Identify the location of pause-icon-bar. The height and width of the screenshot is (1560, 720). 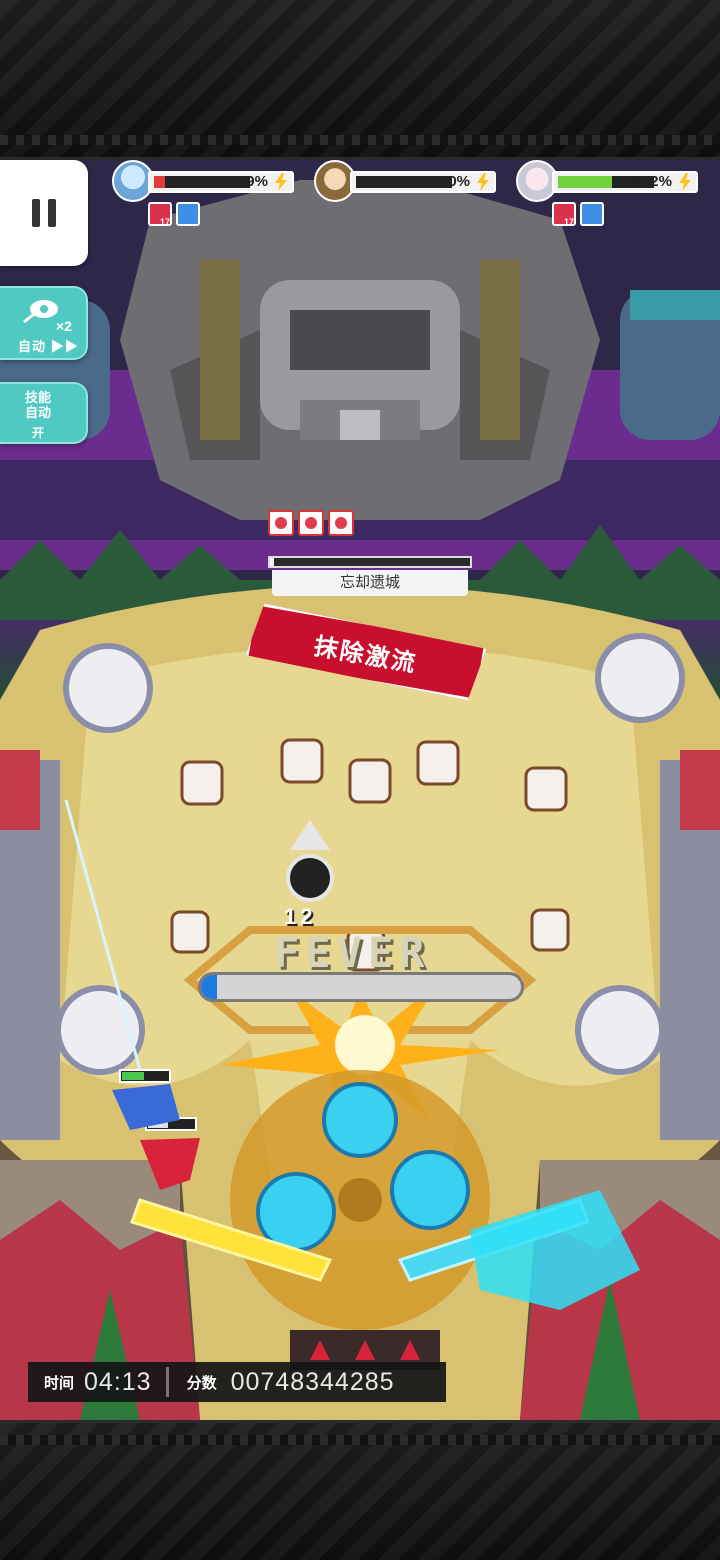
(52, 213).